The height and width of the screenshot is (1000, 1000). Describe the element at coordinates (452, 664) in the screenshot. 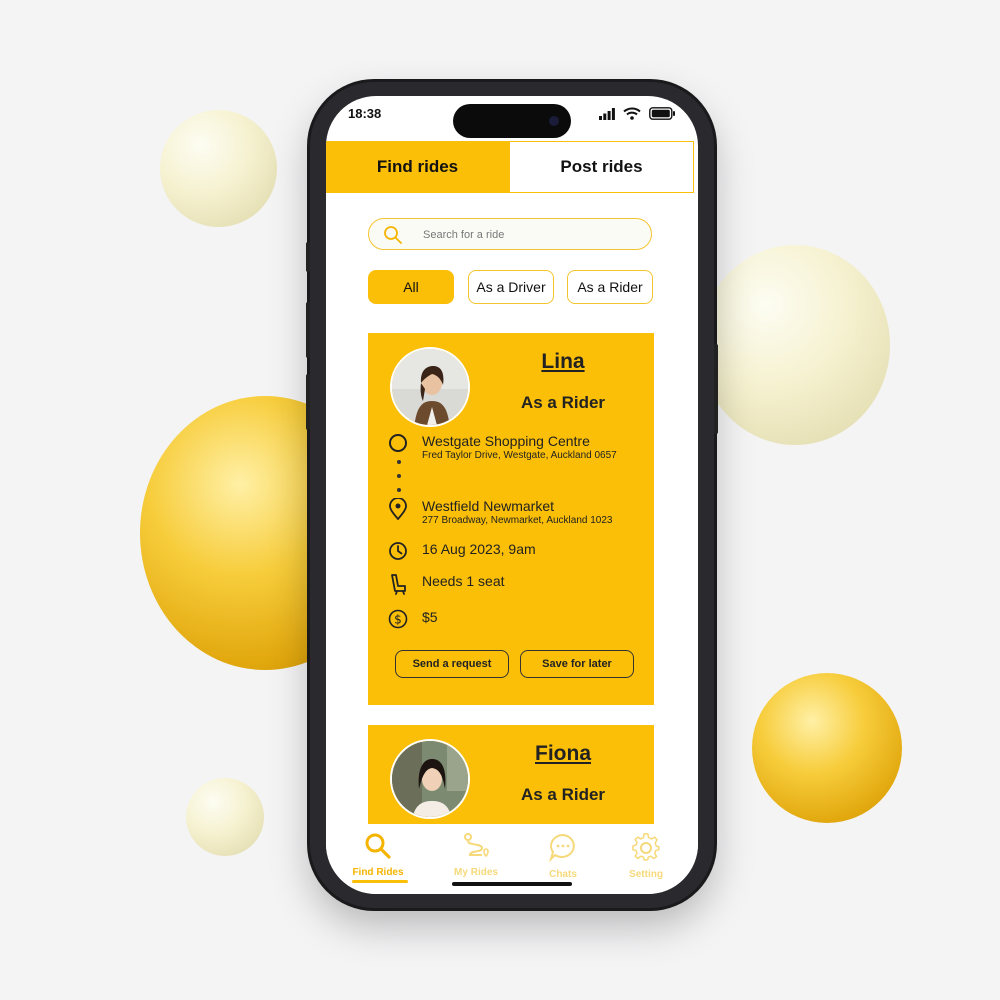

I see `send-request-button: Send a request` at that location.